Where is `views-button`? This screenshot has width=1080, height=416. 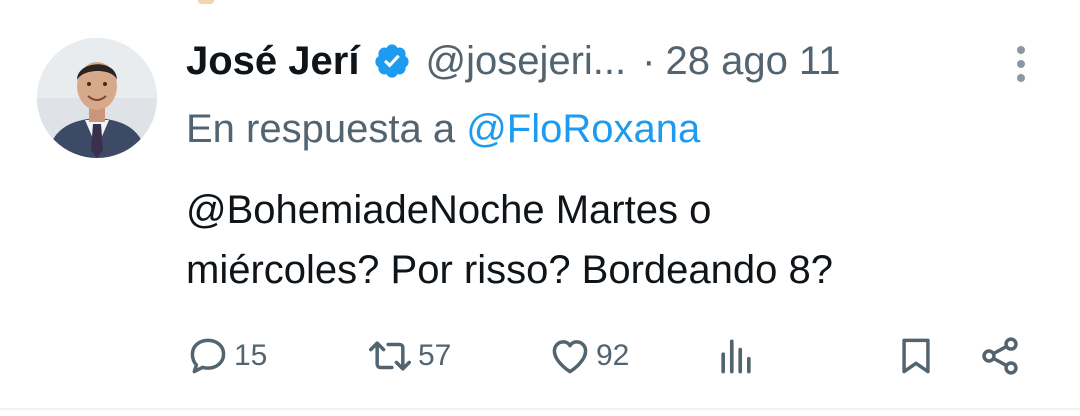 views-button is located at coordinates (736, 356).